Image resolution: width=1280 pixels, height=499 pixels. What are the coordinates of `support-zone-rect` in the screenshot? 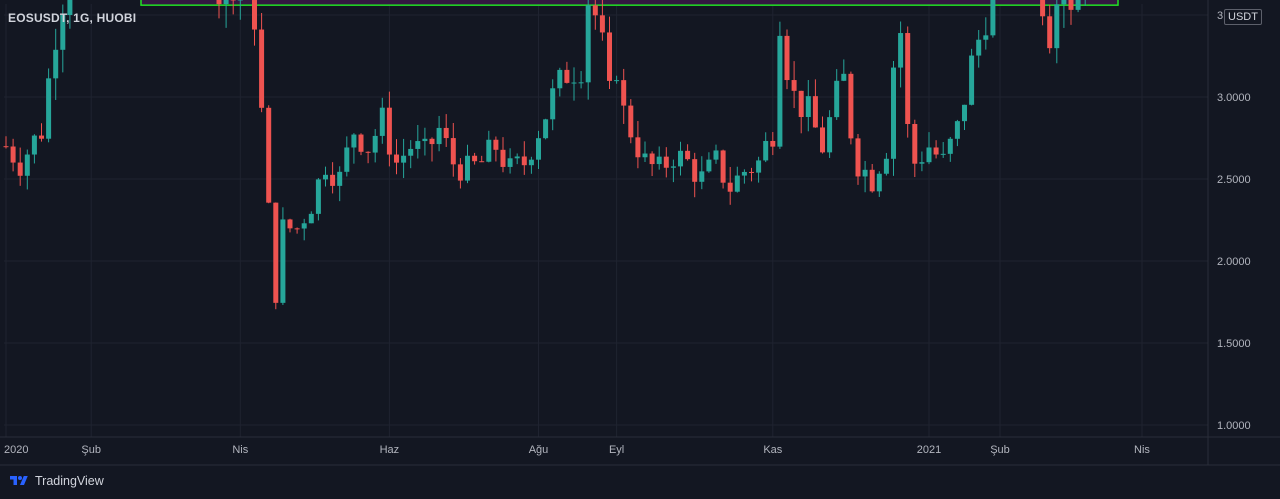 It's located at (629, 3).